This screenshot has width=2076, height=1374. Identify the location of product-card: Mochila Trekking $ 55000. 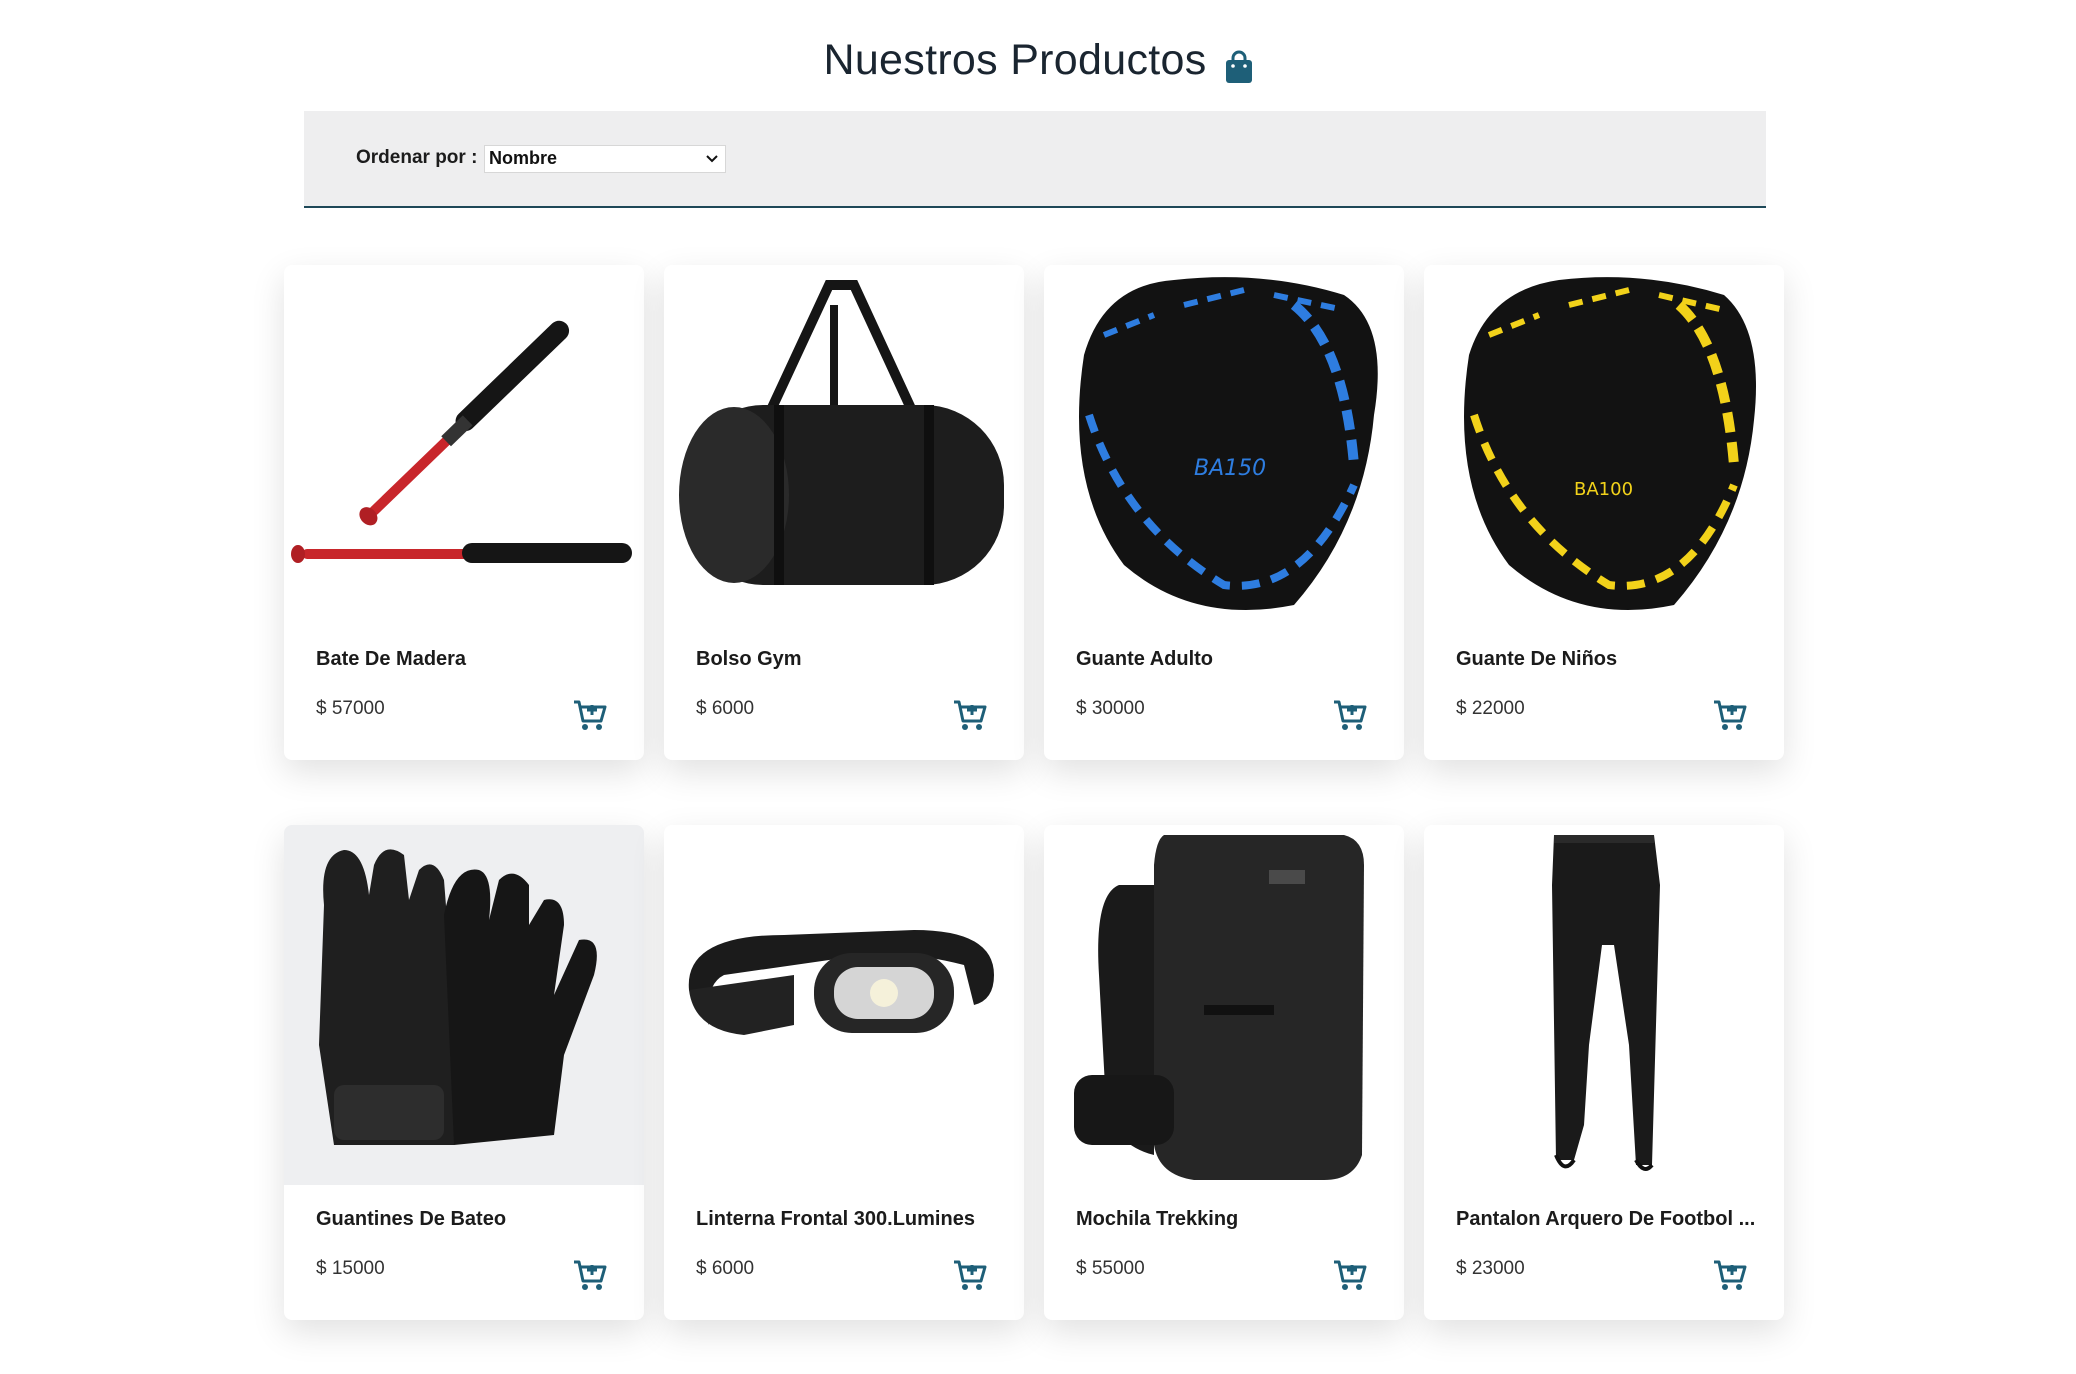
(1224, 1072).